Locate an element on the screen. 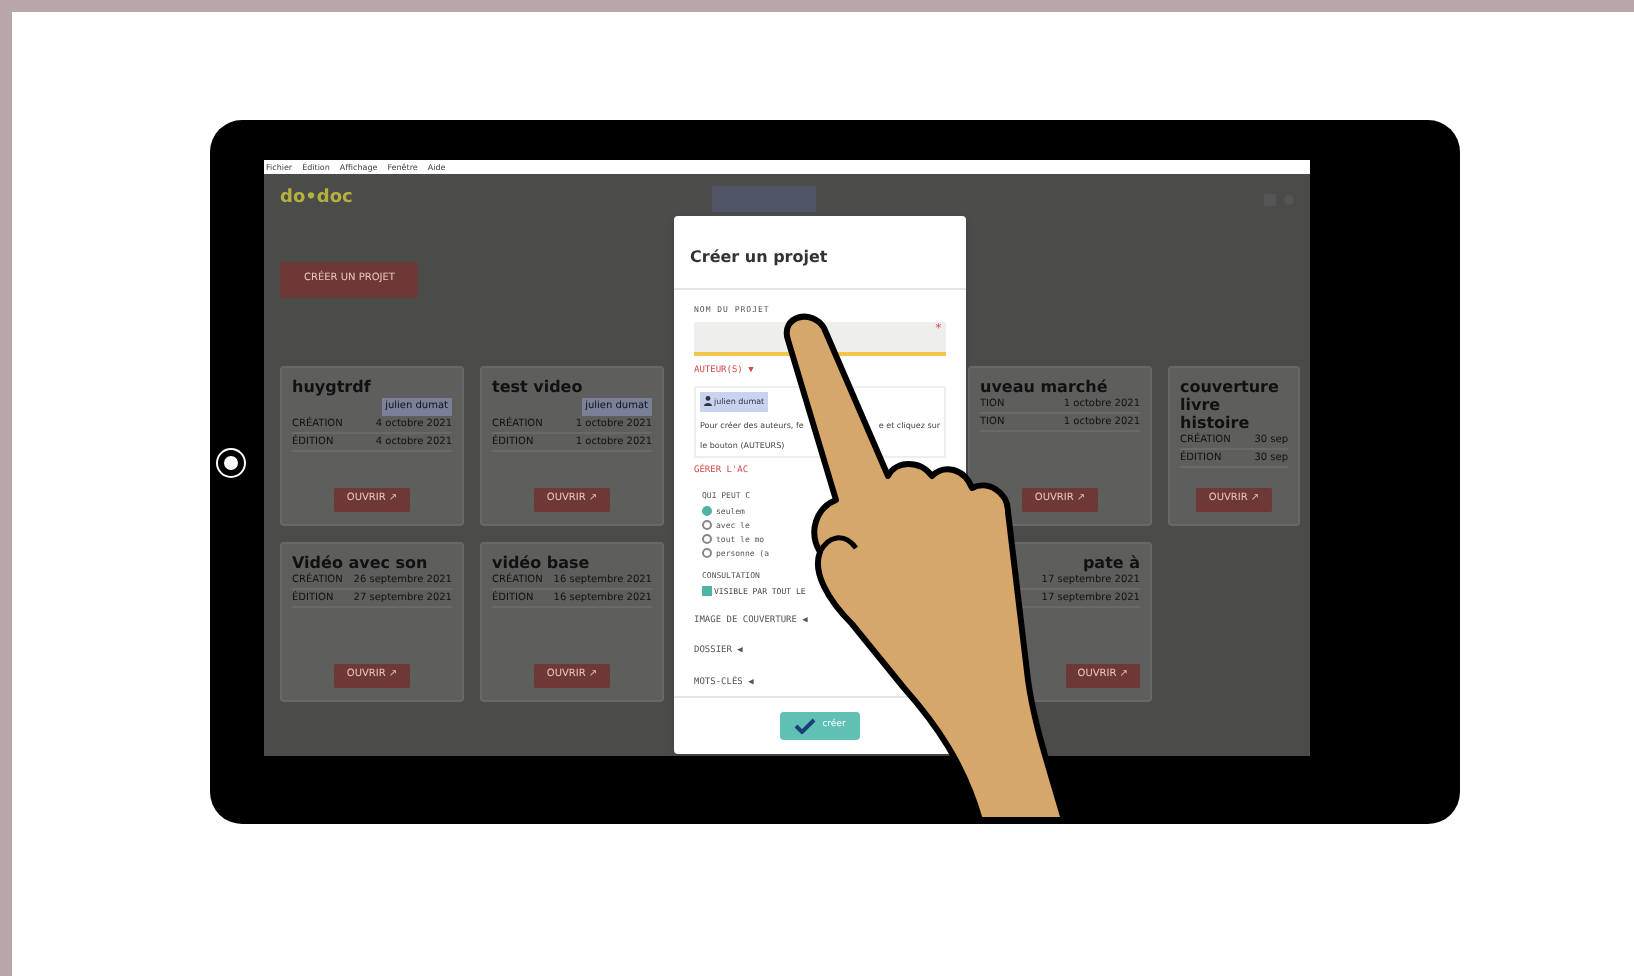  header-bar is located at coordinates (764, 199).